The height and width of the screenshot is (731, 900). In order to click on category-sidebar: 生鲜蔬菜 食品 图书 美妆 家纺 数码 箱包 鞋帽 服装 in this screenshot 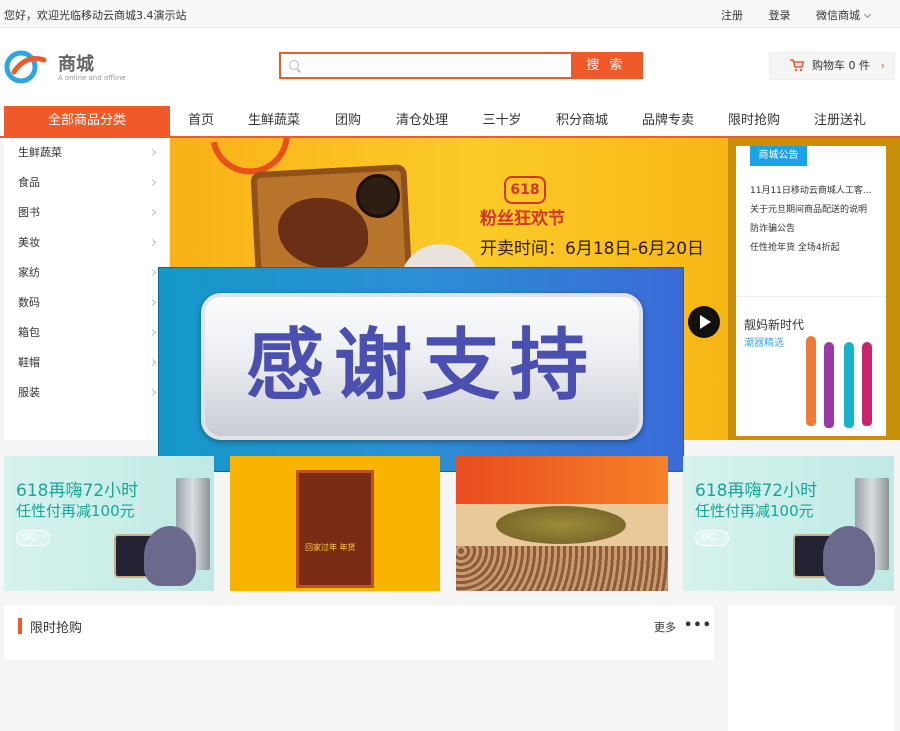, I will do `click(87, 289)`.